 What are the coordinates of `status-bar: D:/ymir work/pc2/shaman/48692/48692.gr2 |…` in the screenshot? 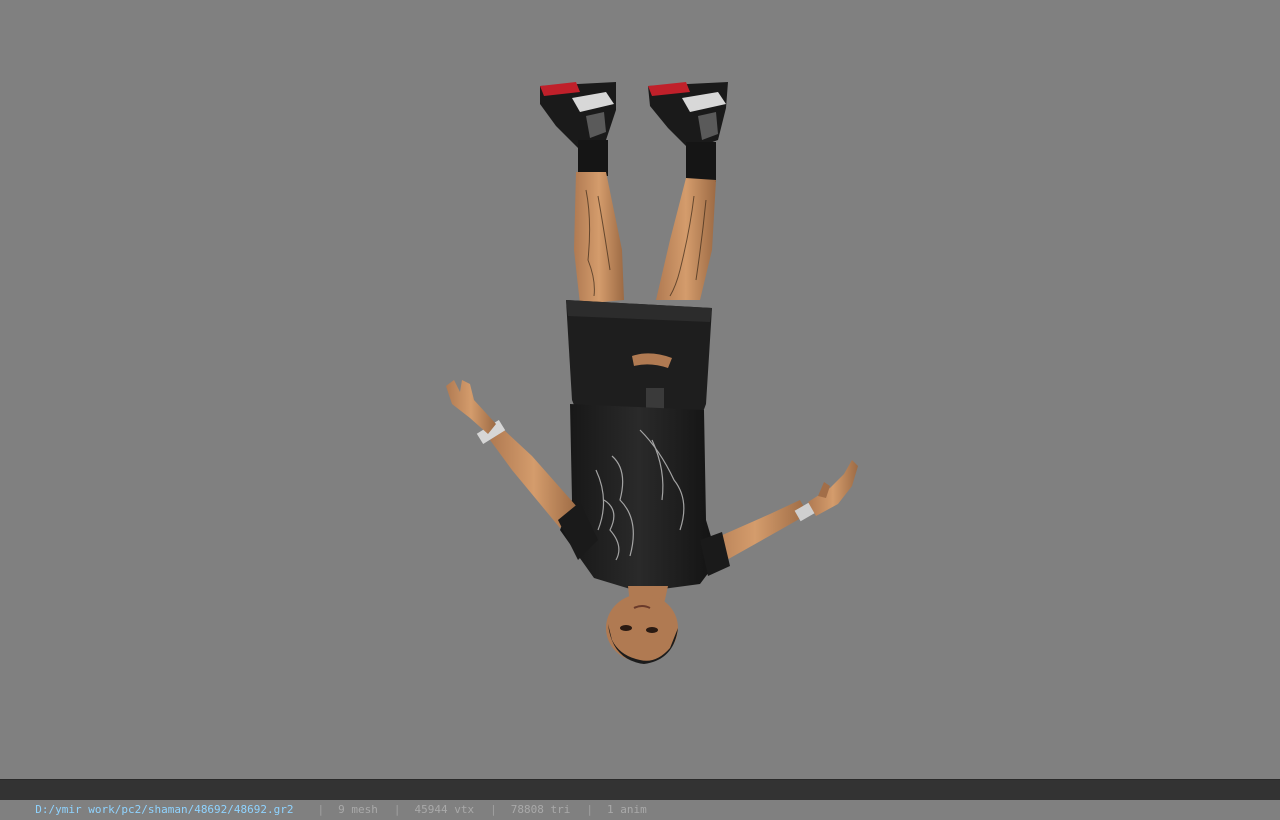 It's located at (640, 797).